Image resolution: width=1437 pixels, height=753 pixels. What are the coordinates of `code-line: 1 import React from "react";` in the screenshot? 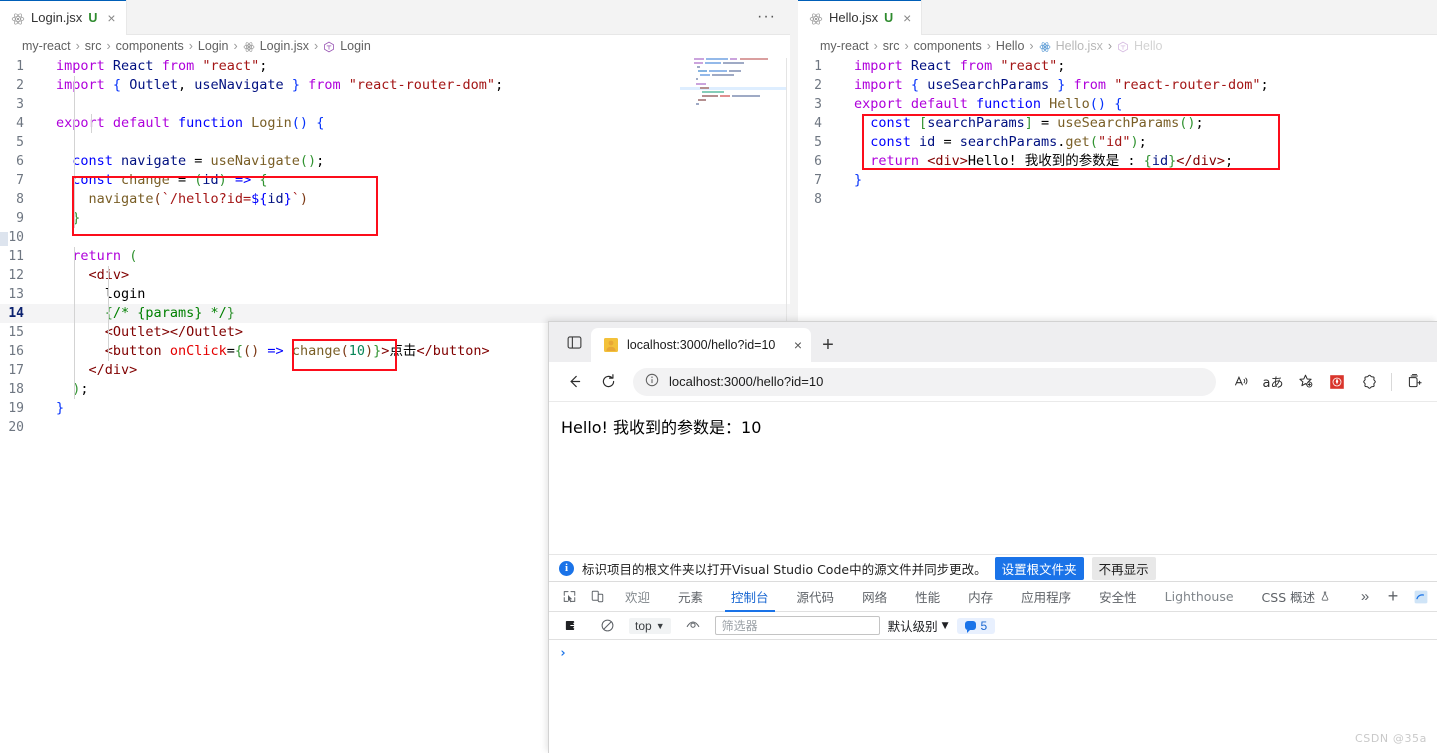 It's located at (1117, 66).